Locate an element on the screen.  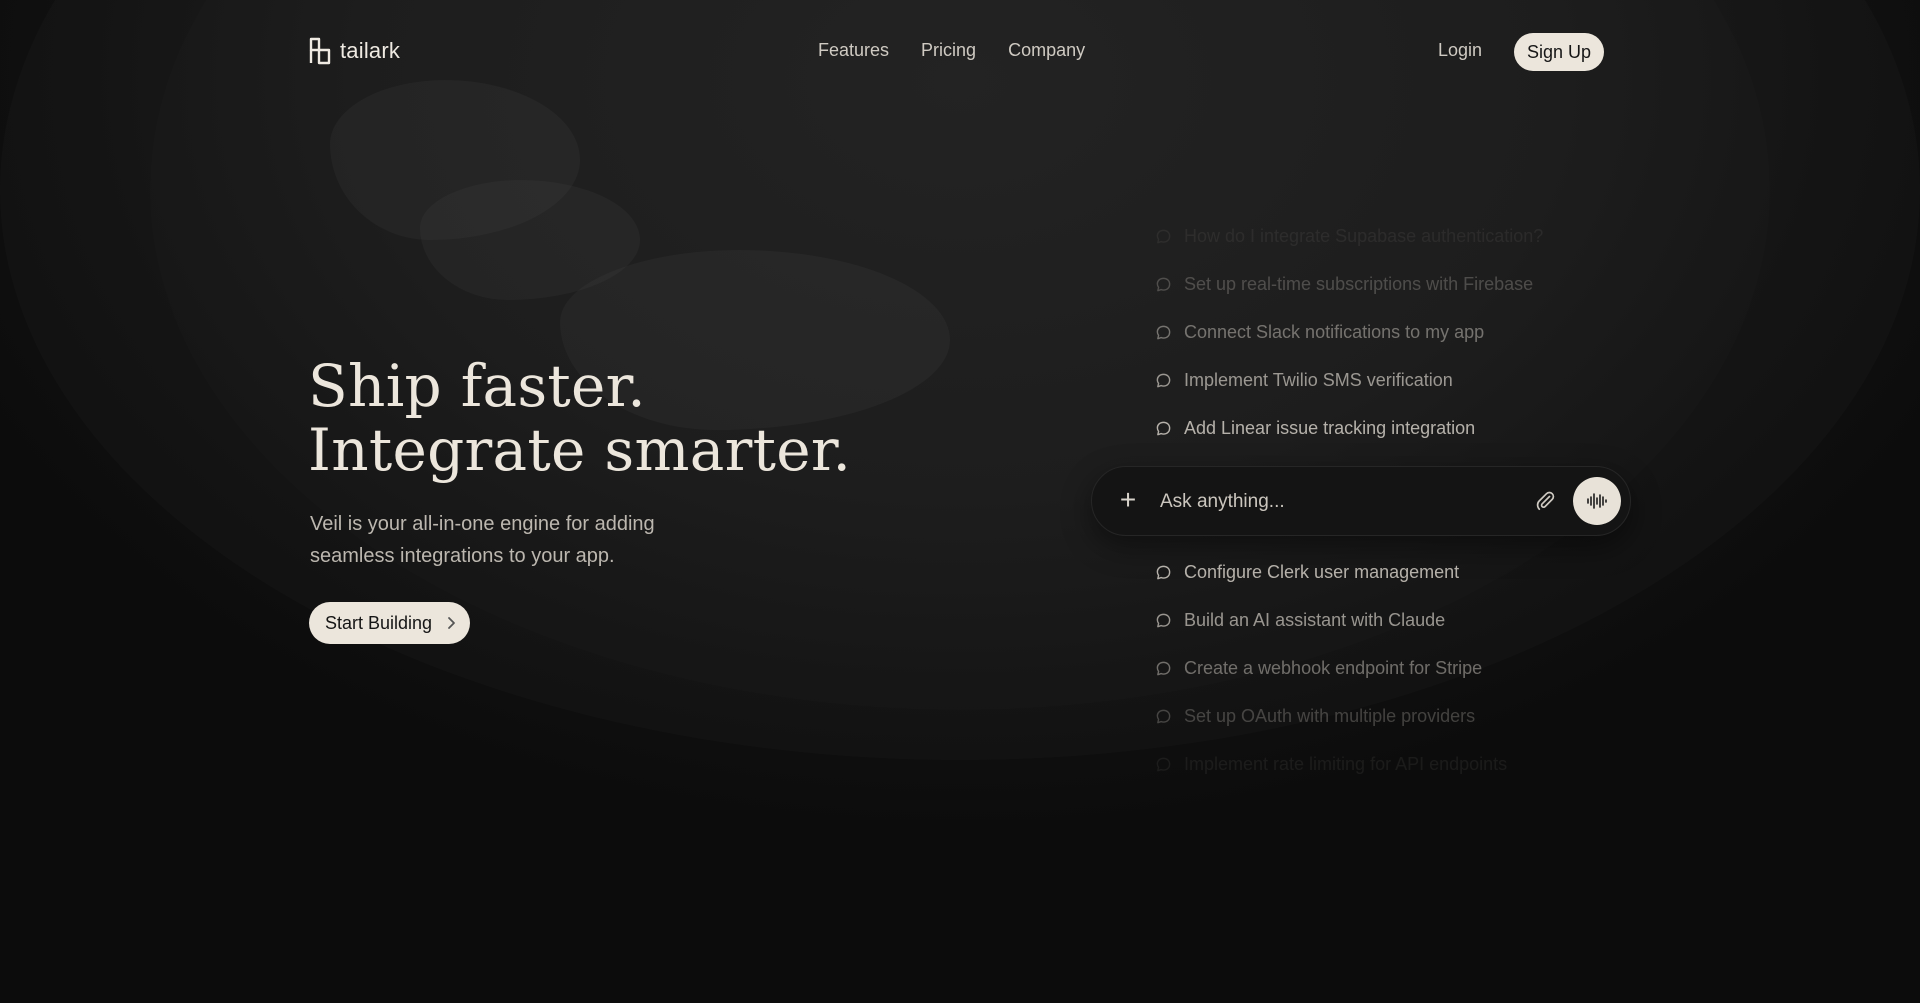
chevron-right-icon is located at coordinates (451, 623).